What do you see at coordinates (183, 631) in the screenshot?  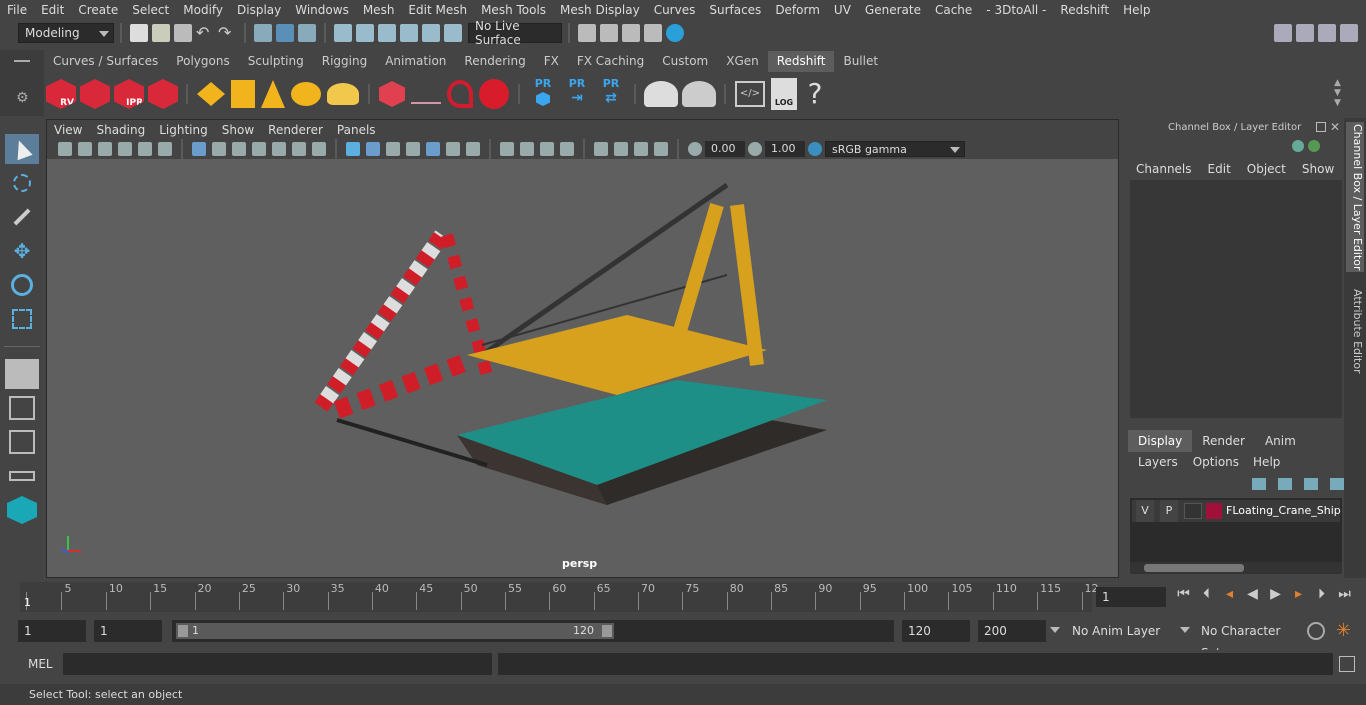 I see `range-start-handle` at bounding box center [183, 631].